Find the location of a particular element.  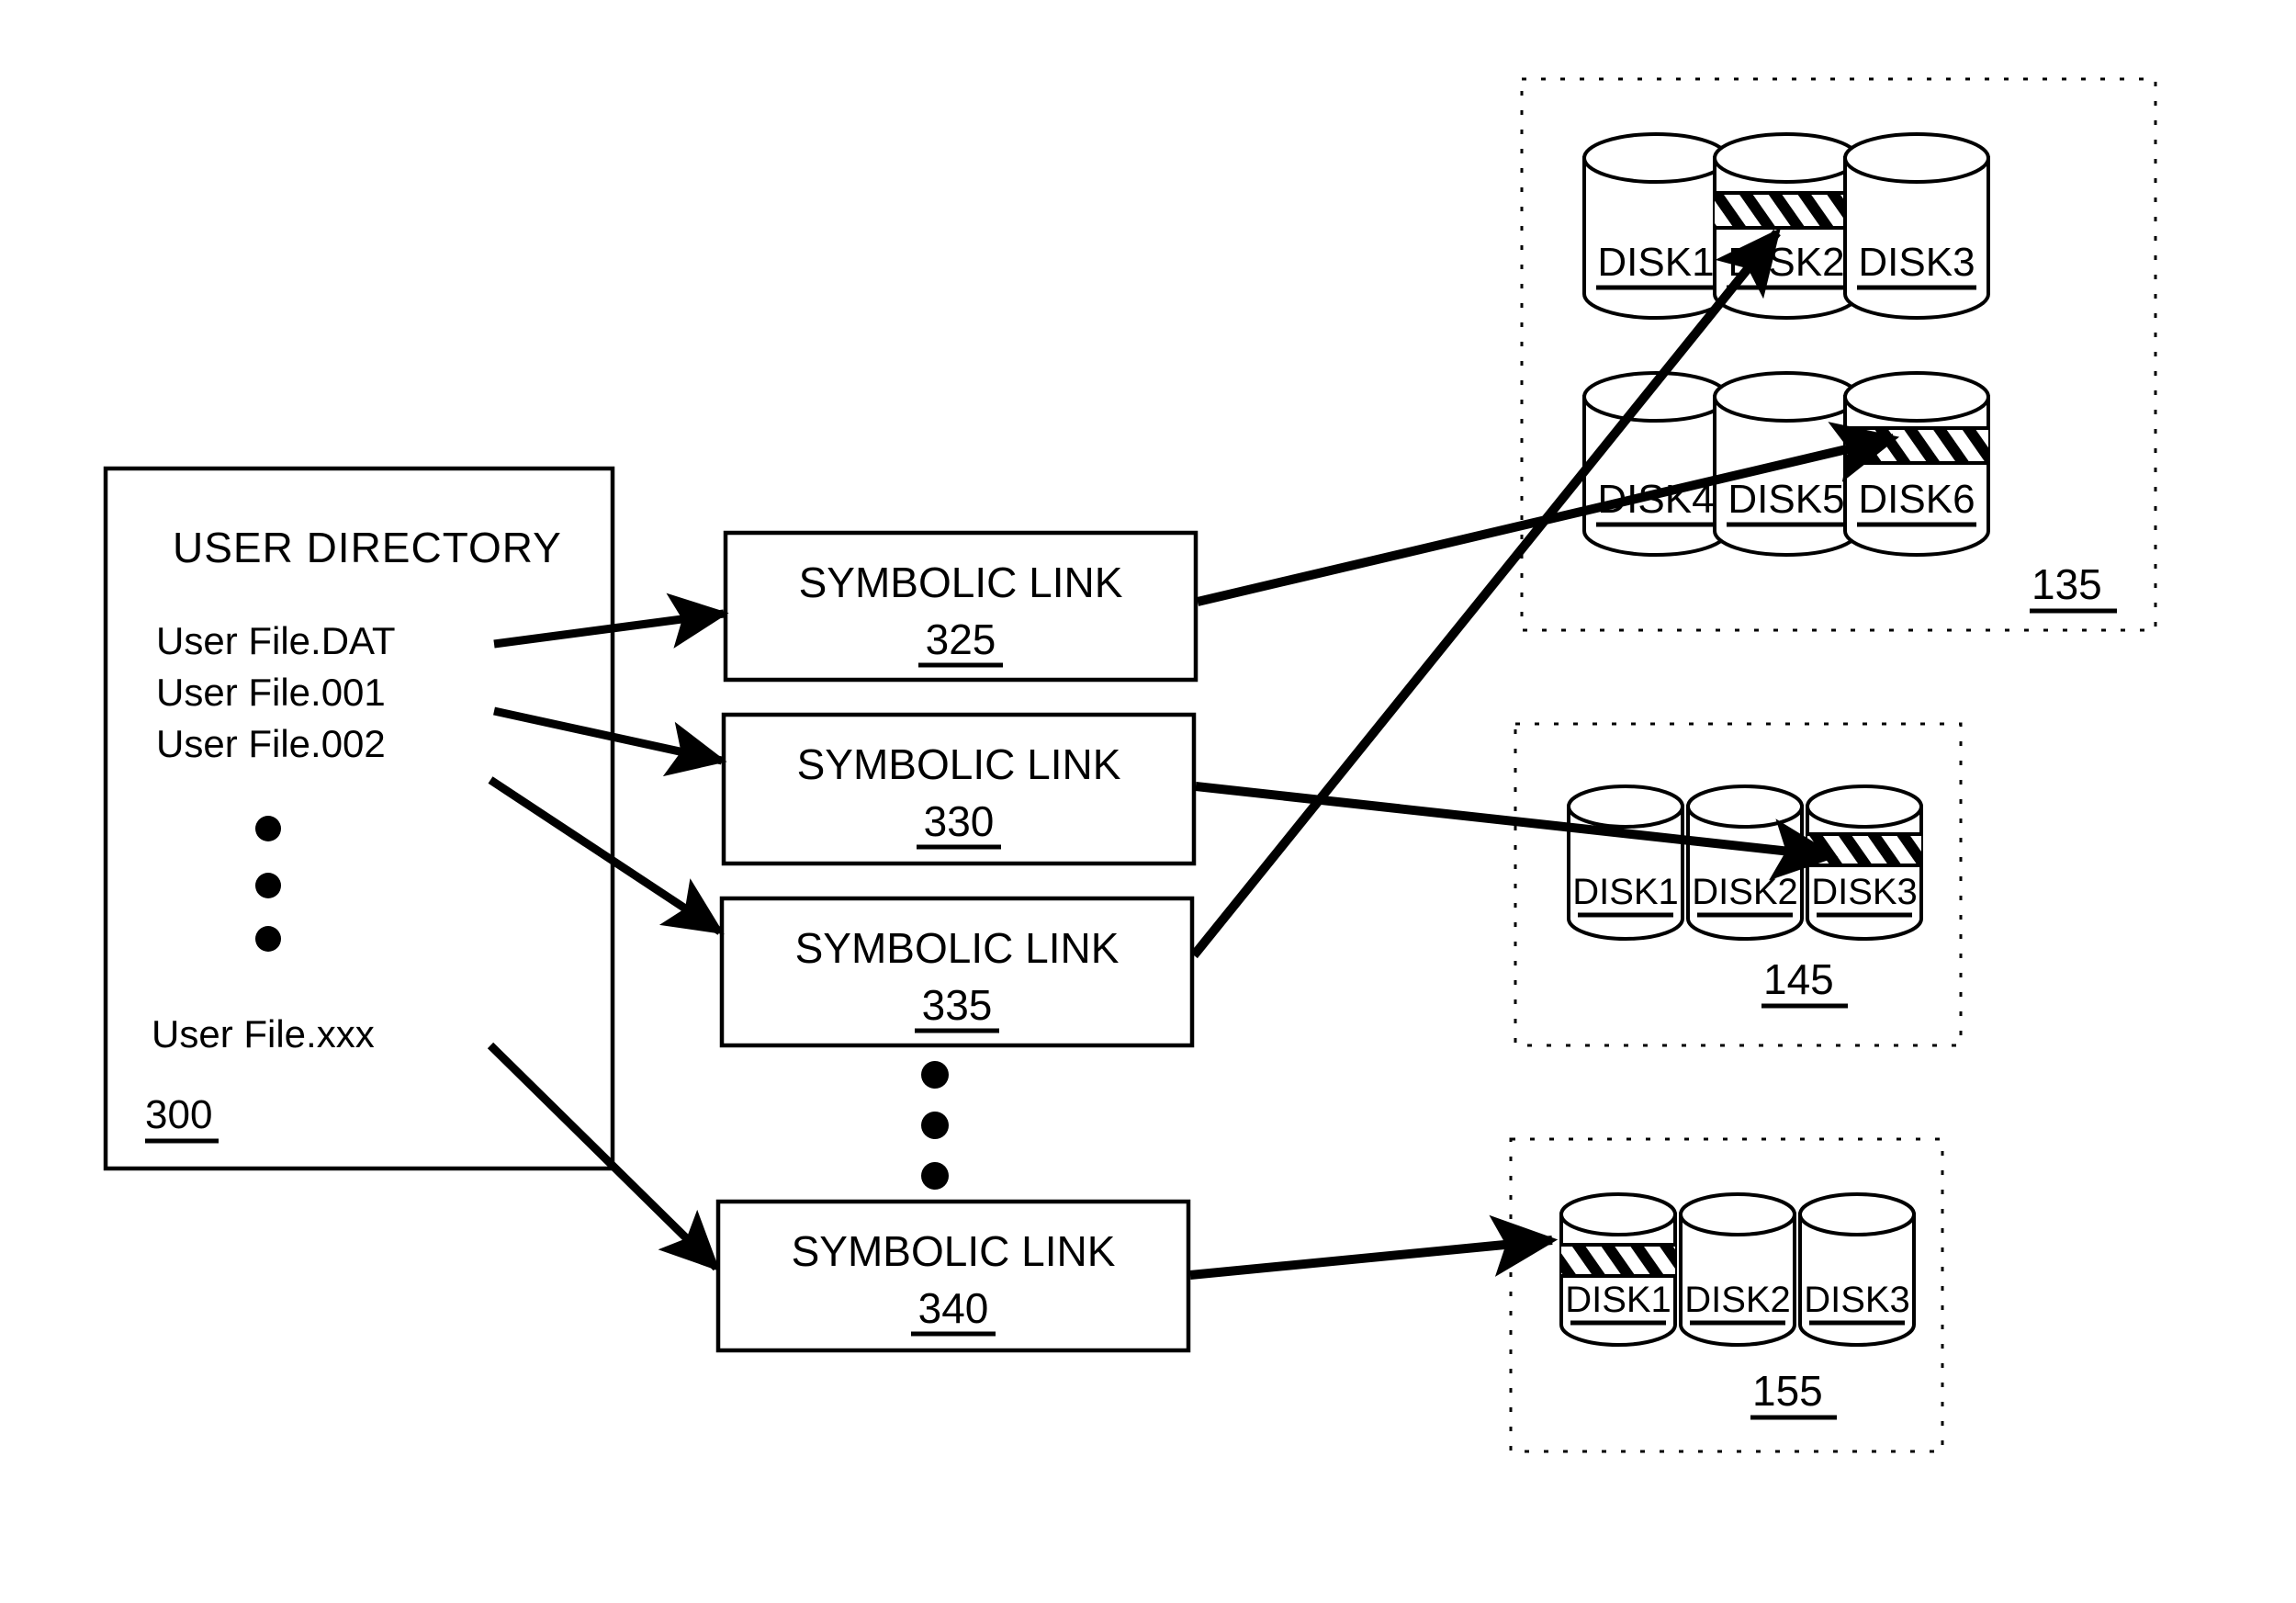

disk-label: DISK6 is located at coordinates (1917, 499).